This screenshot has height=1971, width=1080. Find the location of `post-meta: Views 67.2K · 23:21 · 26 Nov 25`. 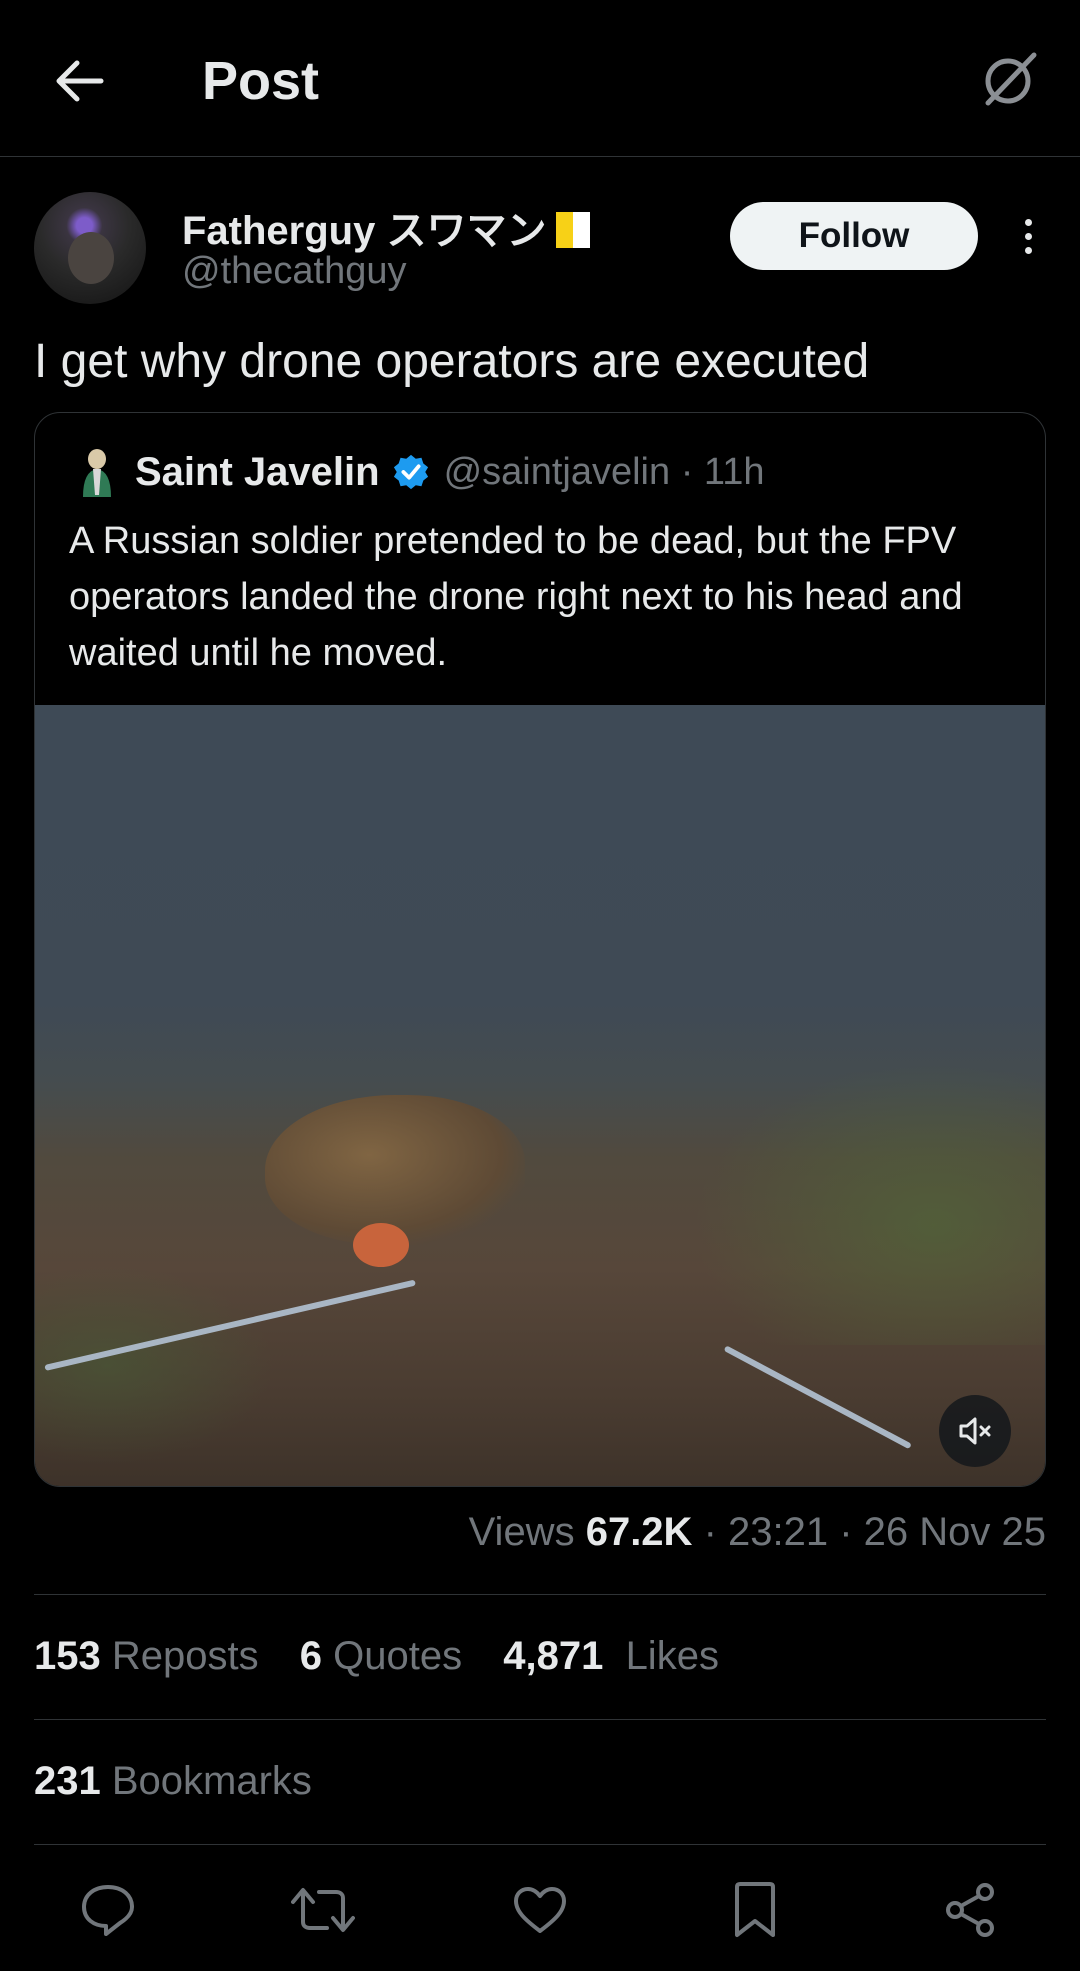

post-meta: Views 67.2K · 23:21 · 26 Nov 25 is located at coordinates (757, 1532).